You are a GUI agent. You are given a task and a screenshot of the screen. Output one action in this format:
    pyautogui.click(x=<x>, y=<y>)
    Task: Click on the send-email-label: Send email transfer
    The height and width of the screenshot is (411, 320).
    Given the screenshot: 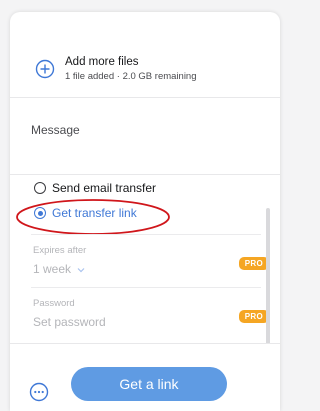 What is the action you would take?
    pyautogui.click(x=104, y=188)
    